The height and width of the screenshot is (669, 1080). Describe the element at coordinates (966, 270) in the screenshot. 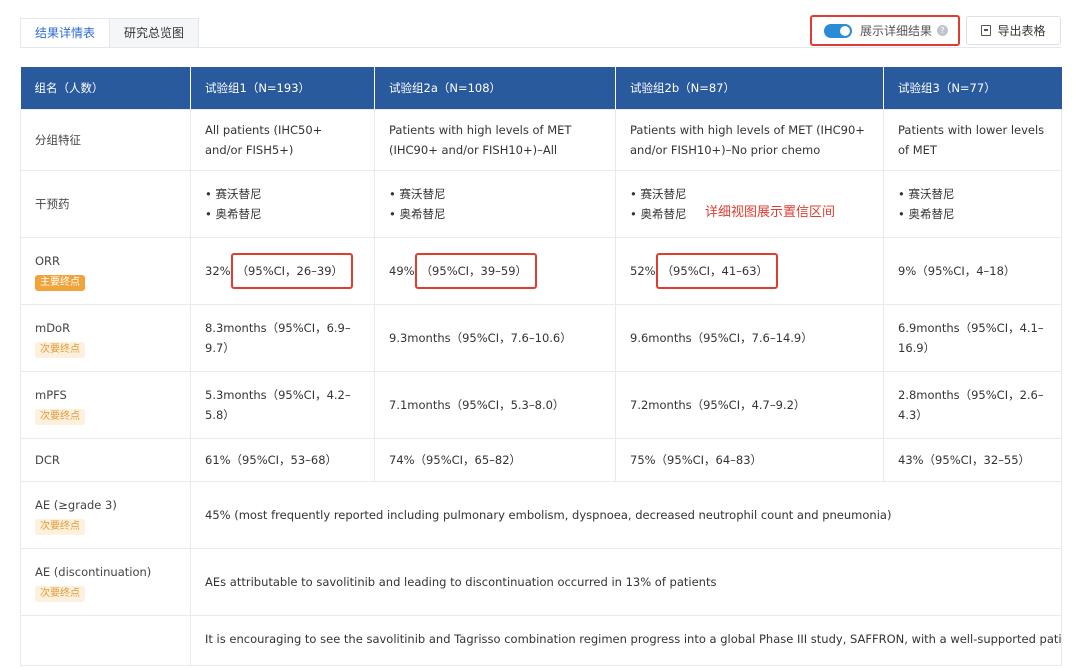

I see `ci-text: （95%CI，4–18）` at that location.